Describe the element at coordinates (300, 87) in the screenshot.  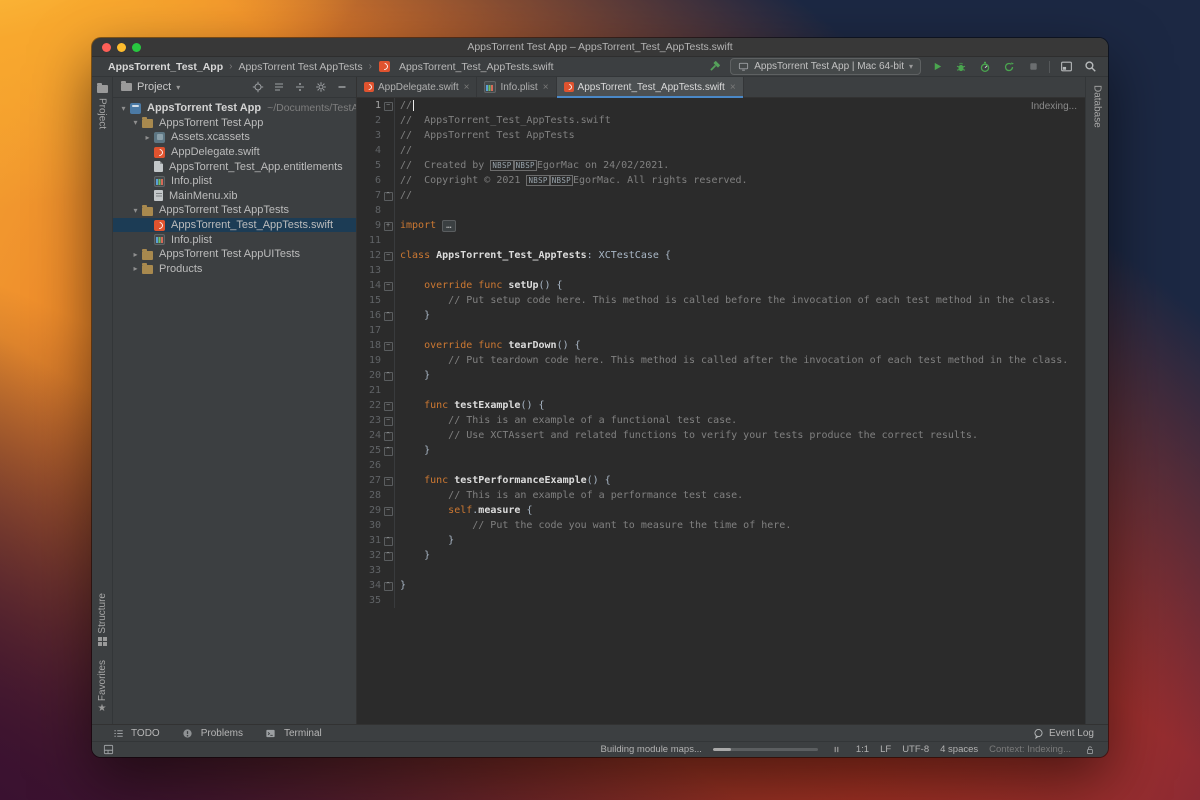
I see `collapse-all-icon` at that location.